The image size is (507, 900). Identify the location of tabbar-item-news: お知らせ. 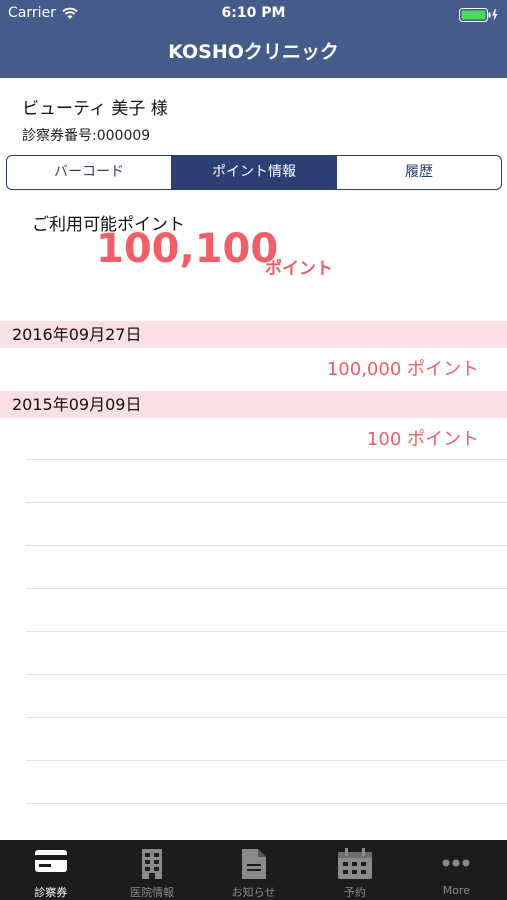
(253, 870).